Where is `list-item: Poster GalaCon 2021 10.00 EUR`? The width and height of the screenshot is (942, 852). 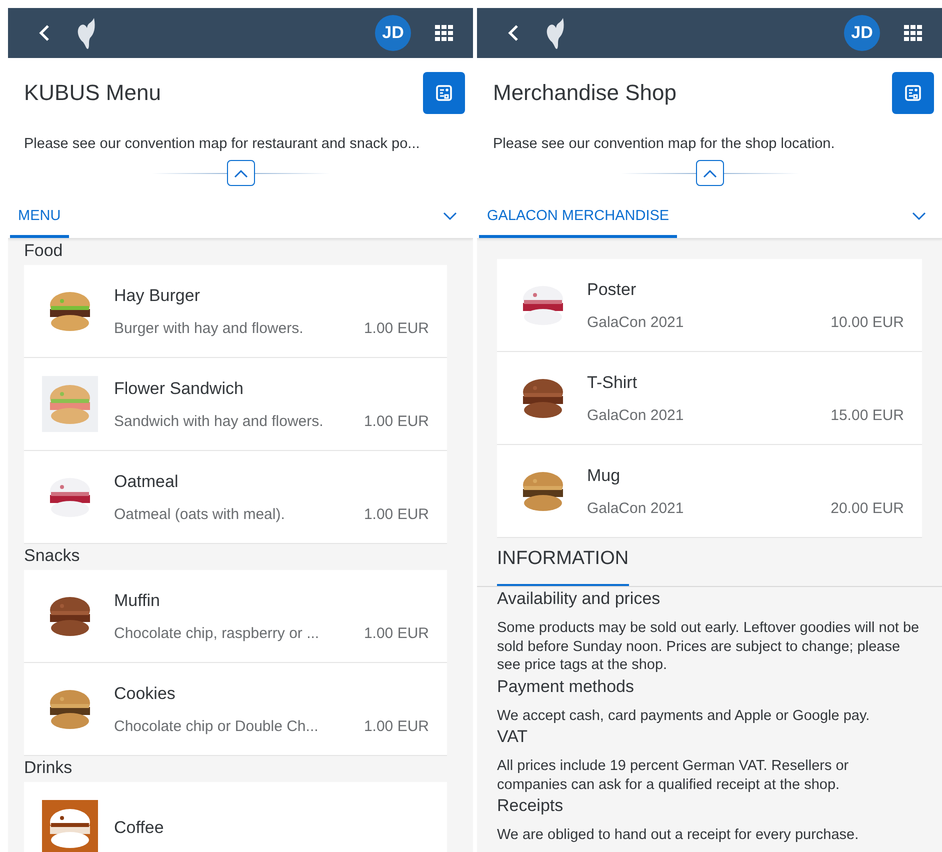 list-item: Poster GalaCon 2021 10.00 EUR is located at coordinates (709, 305).